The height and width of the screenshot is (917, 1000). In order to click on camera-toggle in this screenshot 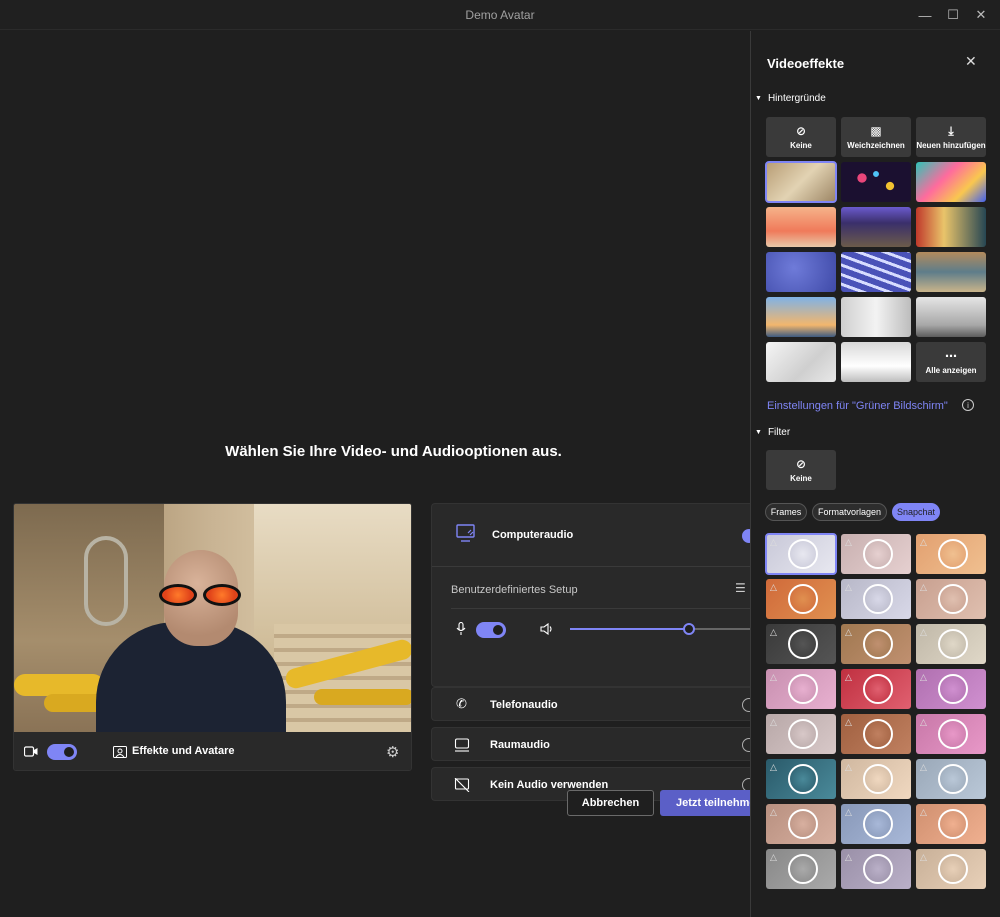, I will do `click(62, 752)`.